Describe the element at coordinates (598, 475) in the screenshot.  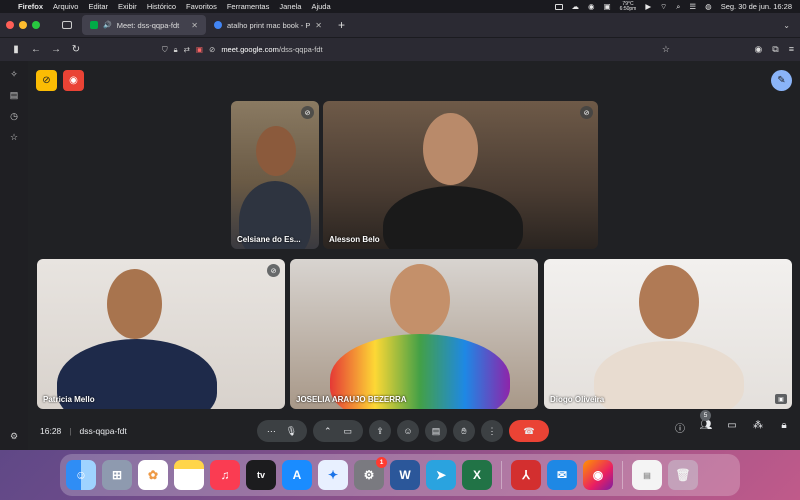
I see `firefox-icon: ◉` at that location.